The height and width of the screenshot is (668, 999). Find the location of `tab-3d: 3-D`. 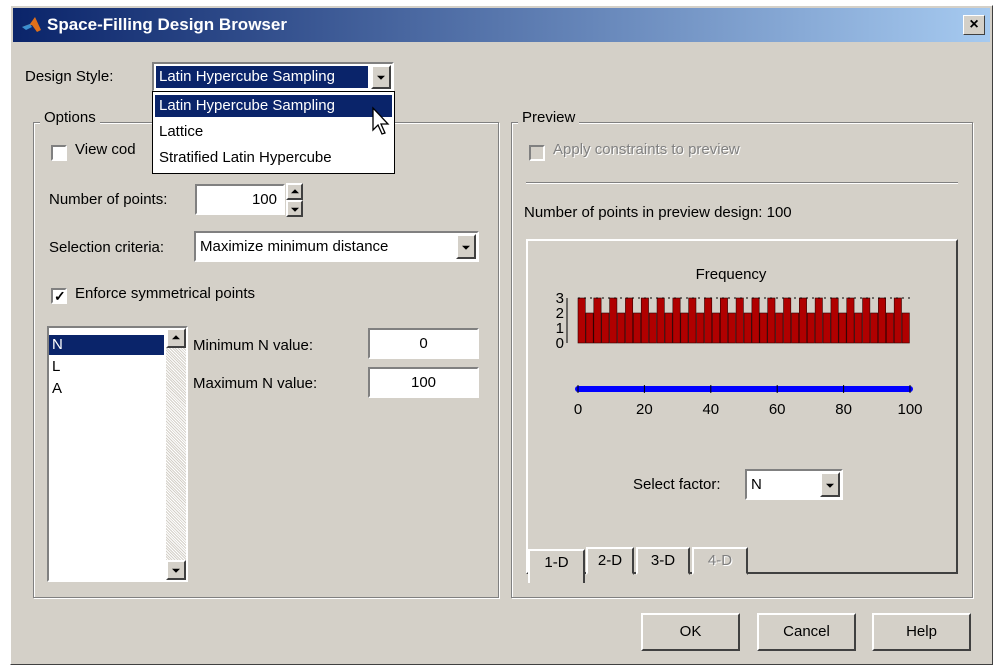

tab-3d: 3-D is located at coordinates (663, 561).